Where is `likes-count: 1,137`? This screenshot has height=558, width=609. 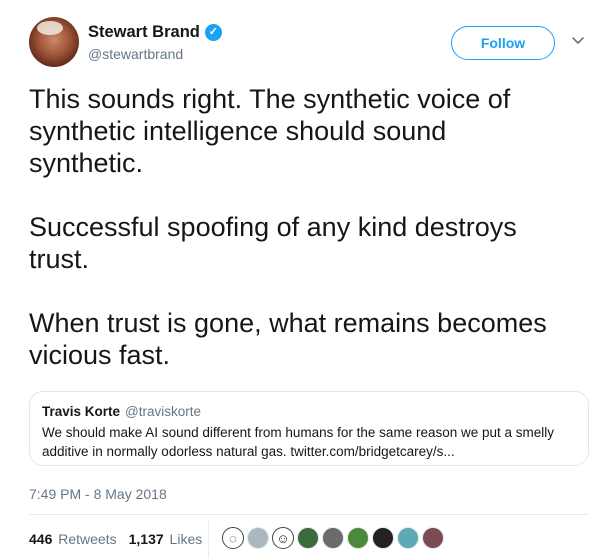
likes-count: 1,137 is located at coordinates (146, 539).